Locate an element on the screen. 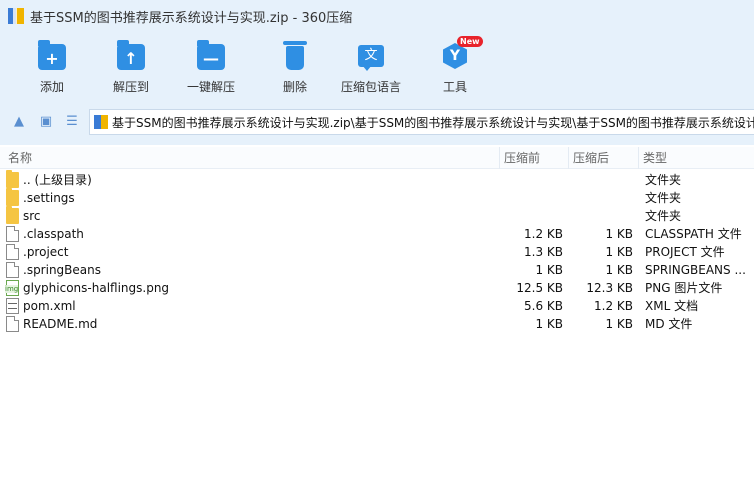  file-row: .project 1.3 KB 1 KB PROJECT 文件 is located at coordinates (377, 252).